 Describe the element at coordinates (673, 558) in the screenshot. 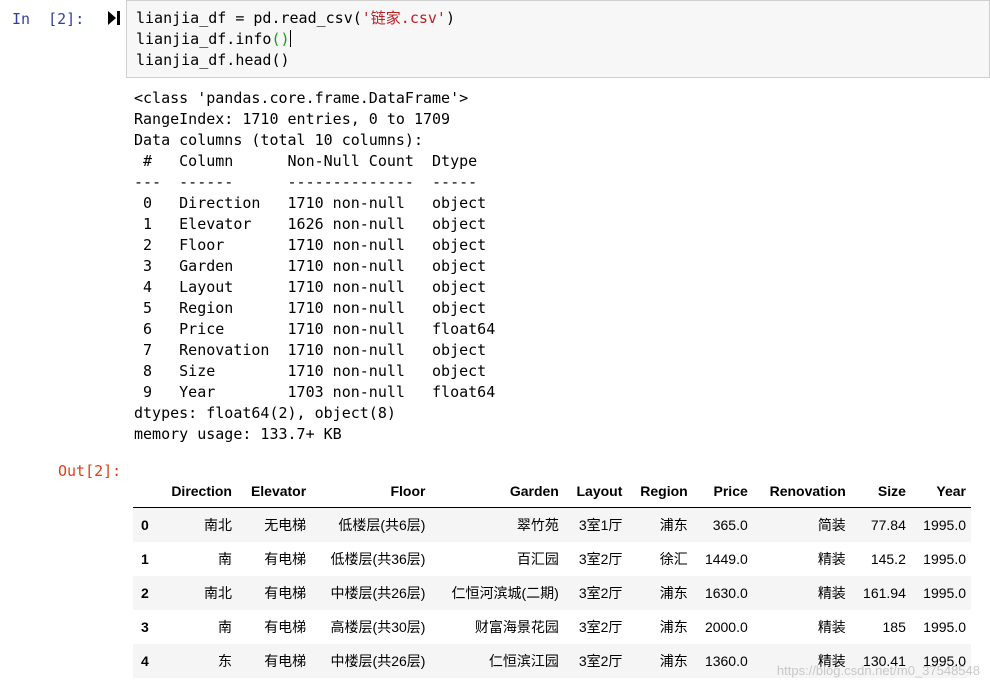

I see `table-cell: 徐汇` at that location.